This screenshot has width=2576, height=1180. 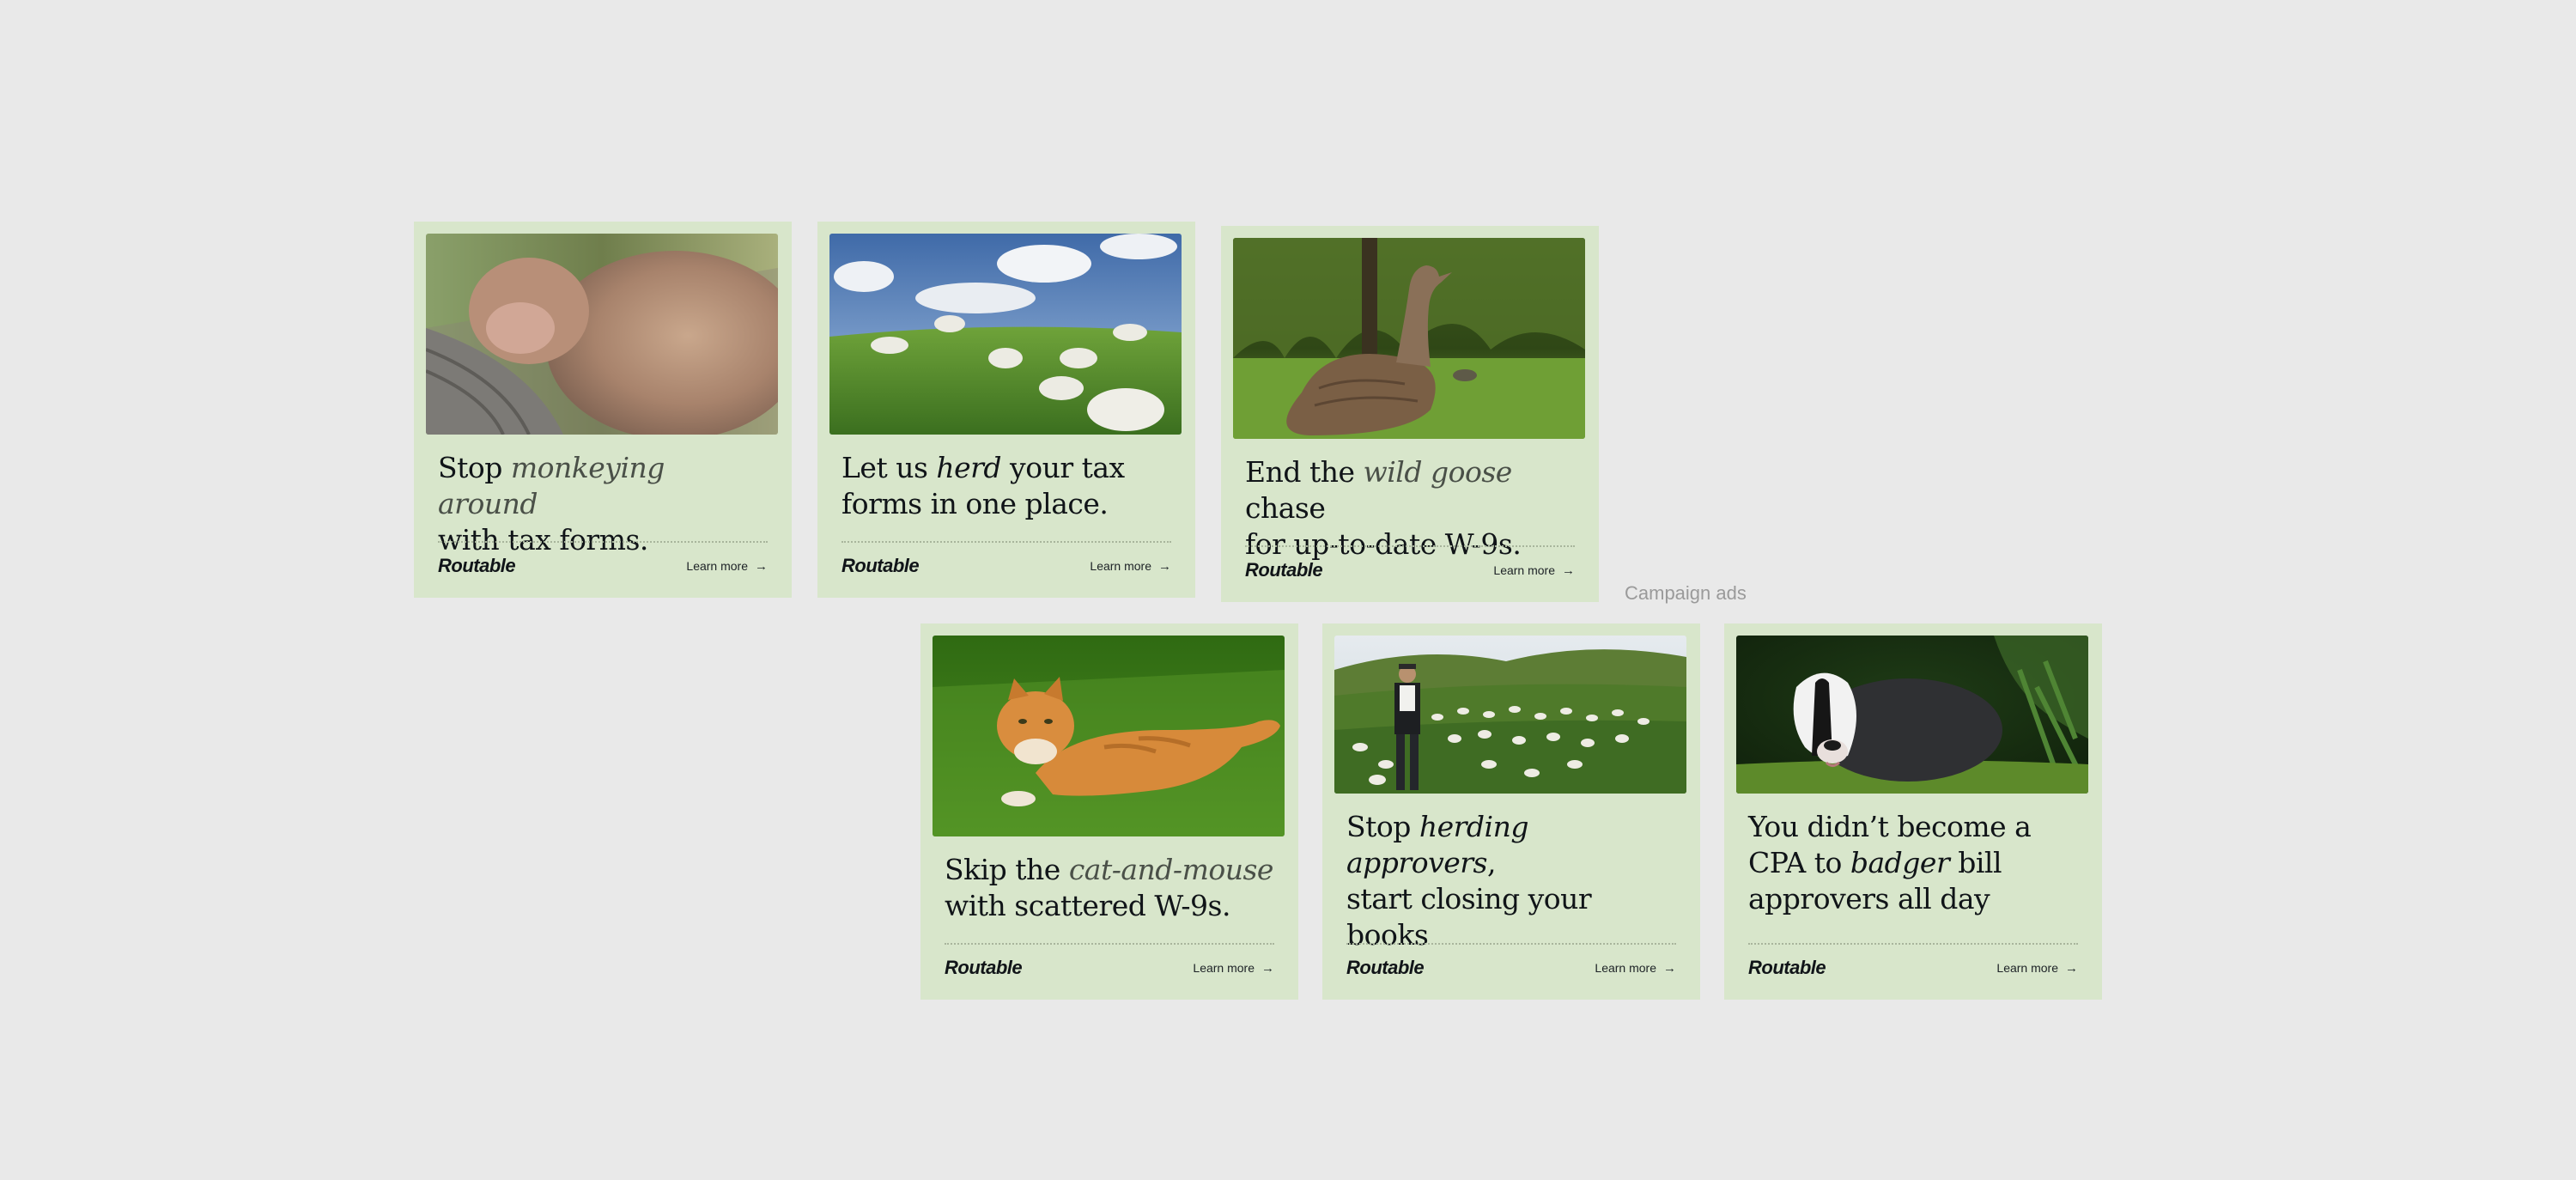 I want to click on ad-photo-goose, so click(x=1409, y=338).